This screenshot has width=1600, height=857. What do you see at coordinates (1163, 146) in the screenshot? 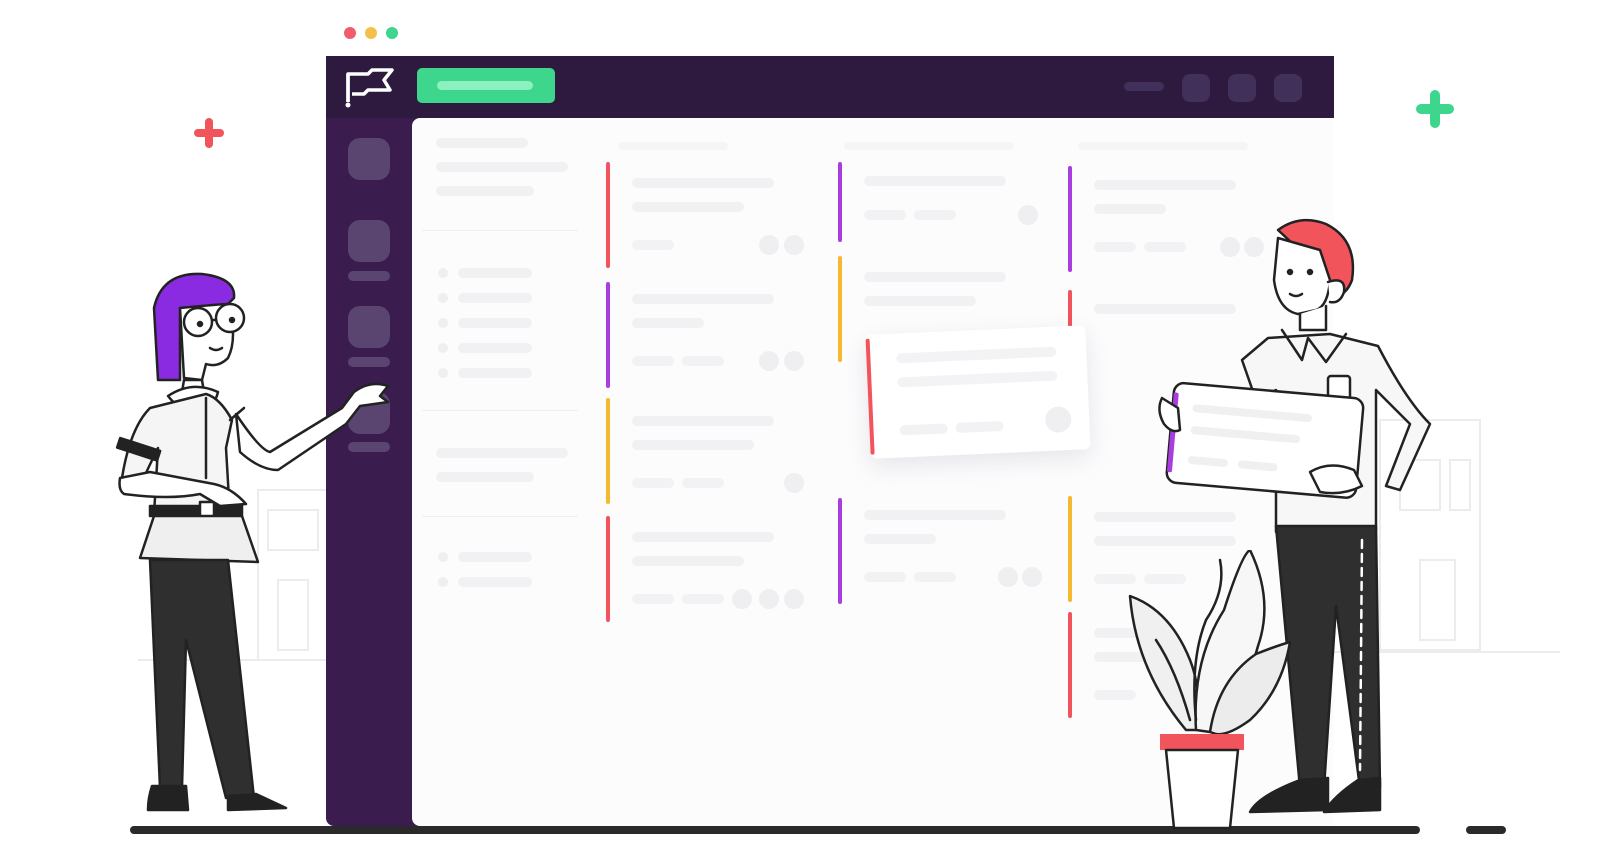
I see `column-3-header` at bounding box center [1163, 146].